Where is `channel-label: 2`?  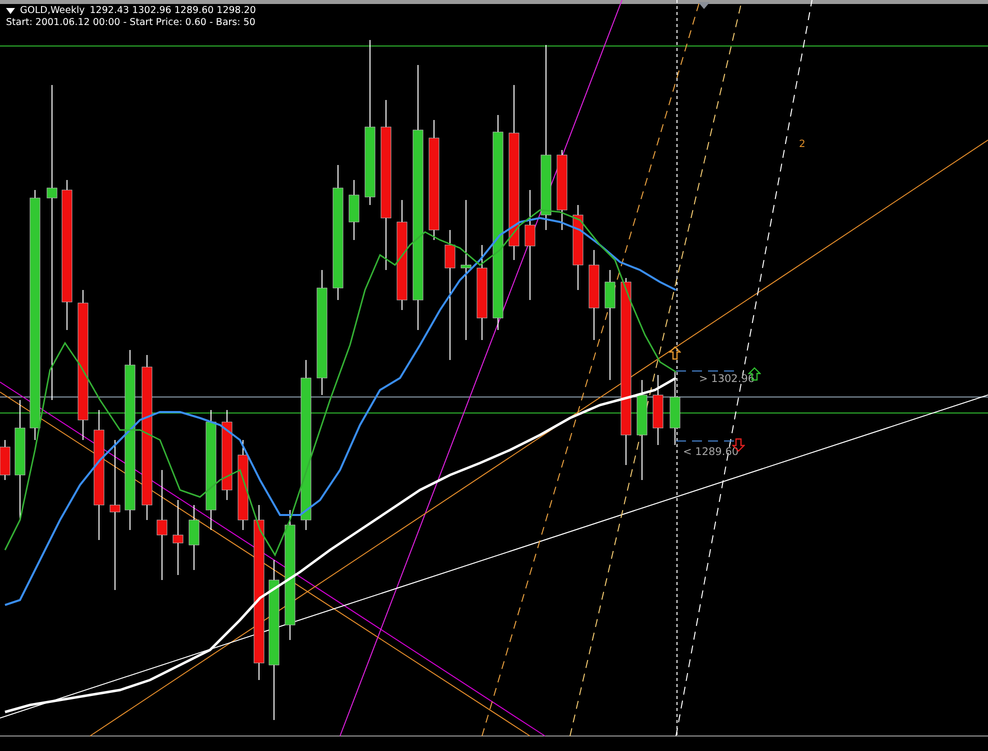
channel-label: 2 is located at coordinates (802, 145).